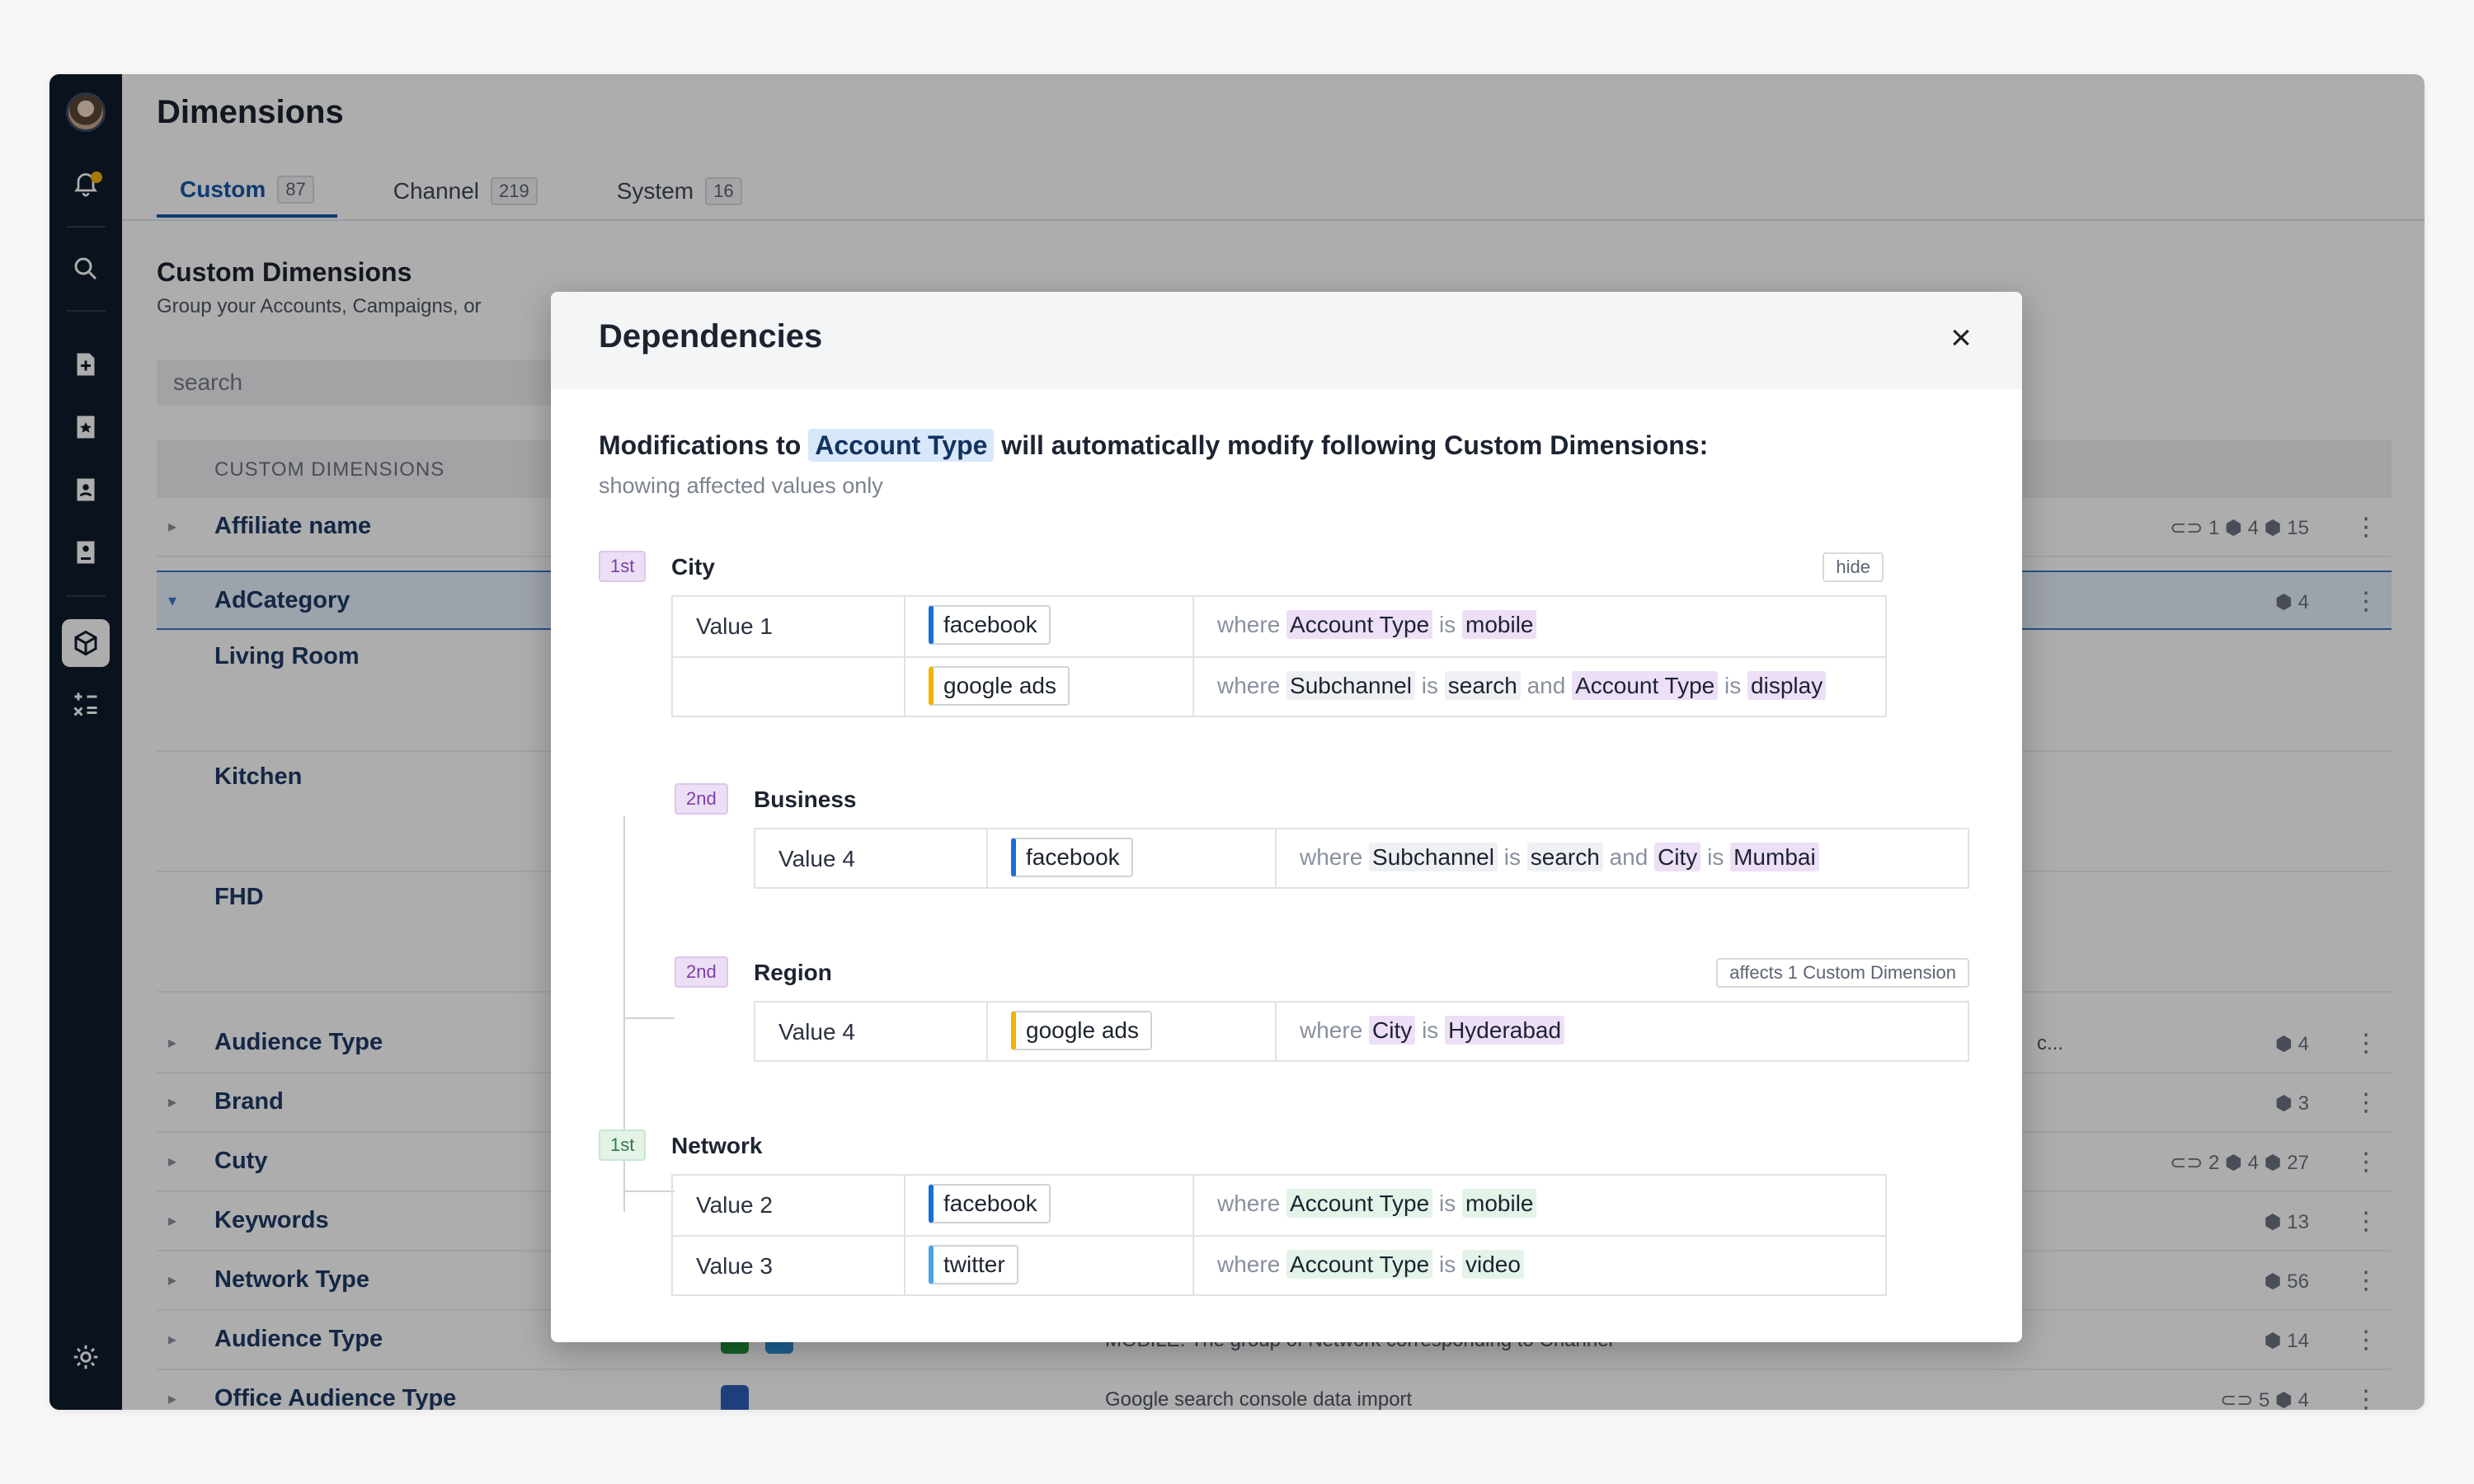 This screenshot has height=1484, width=2474. I want to click on group-title: Network, so click(717, 1145).